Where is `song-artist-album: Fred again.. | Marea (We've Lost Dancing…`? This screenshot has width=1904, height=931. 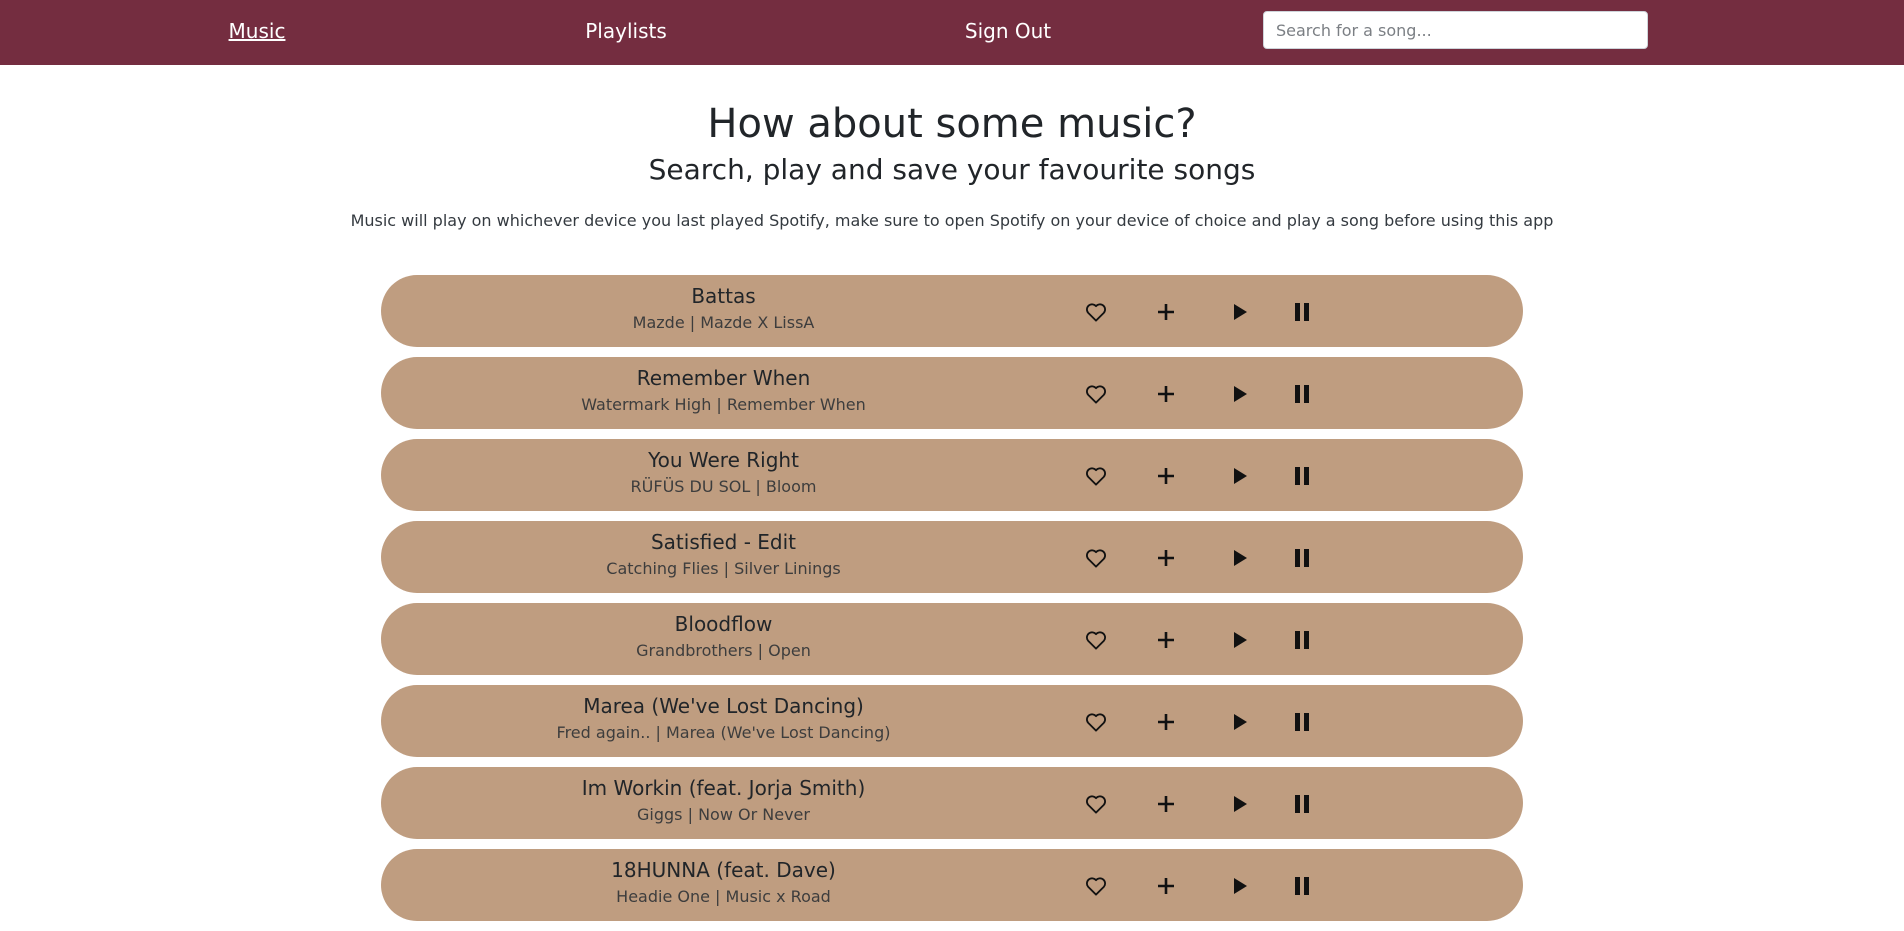 song-artist-album: Fred again.. | Marea (We've Lost Dancing… is located at coordinates (723, 732).